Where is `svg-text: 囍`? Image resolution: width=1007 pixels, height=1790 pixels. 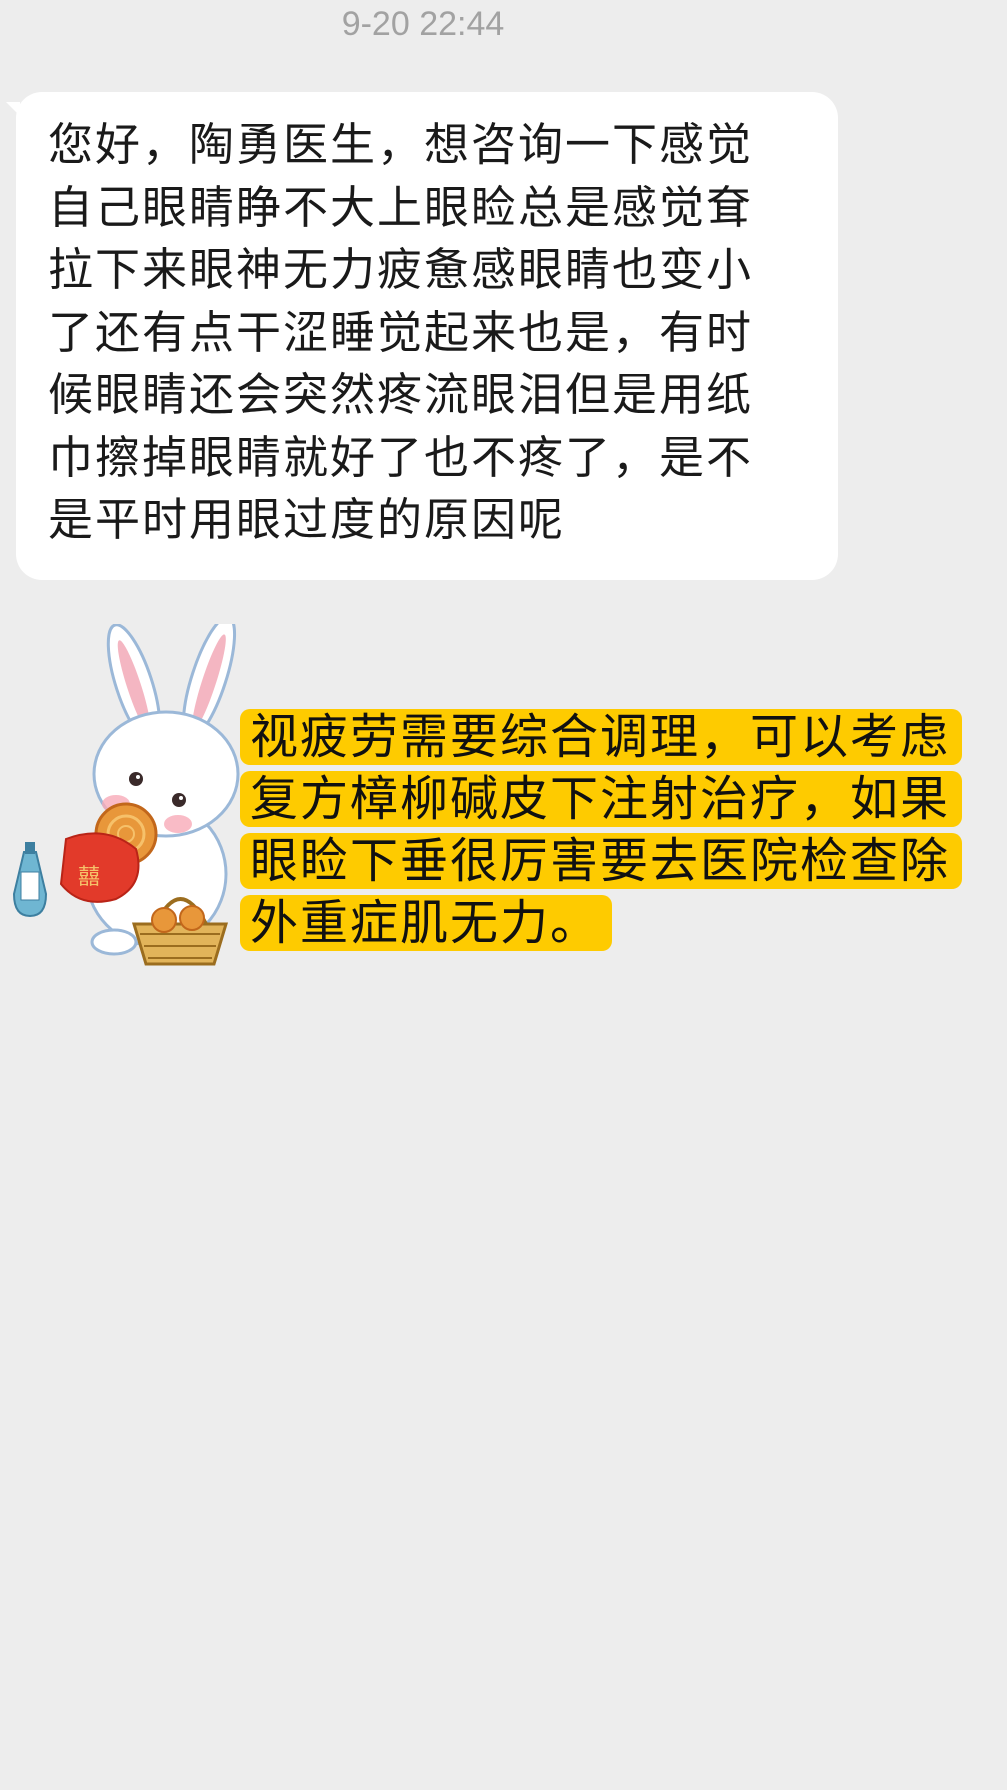 svg-text: 囍 is located at coordinates (89, 877).